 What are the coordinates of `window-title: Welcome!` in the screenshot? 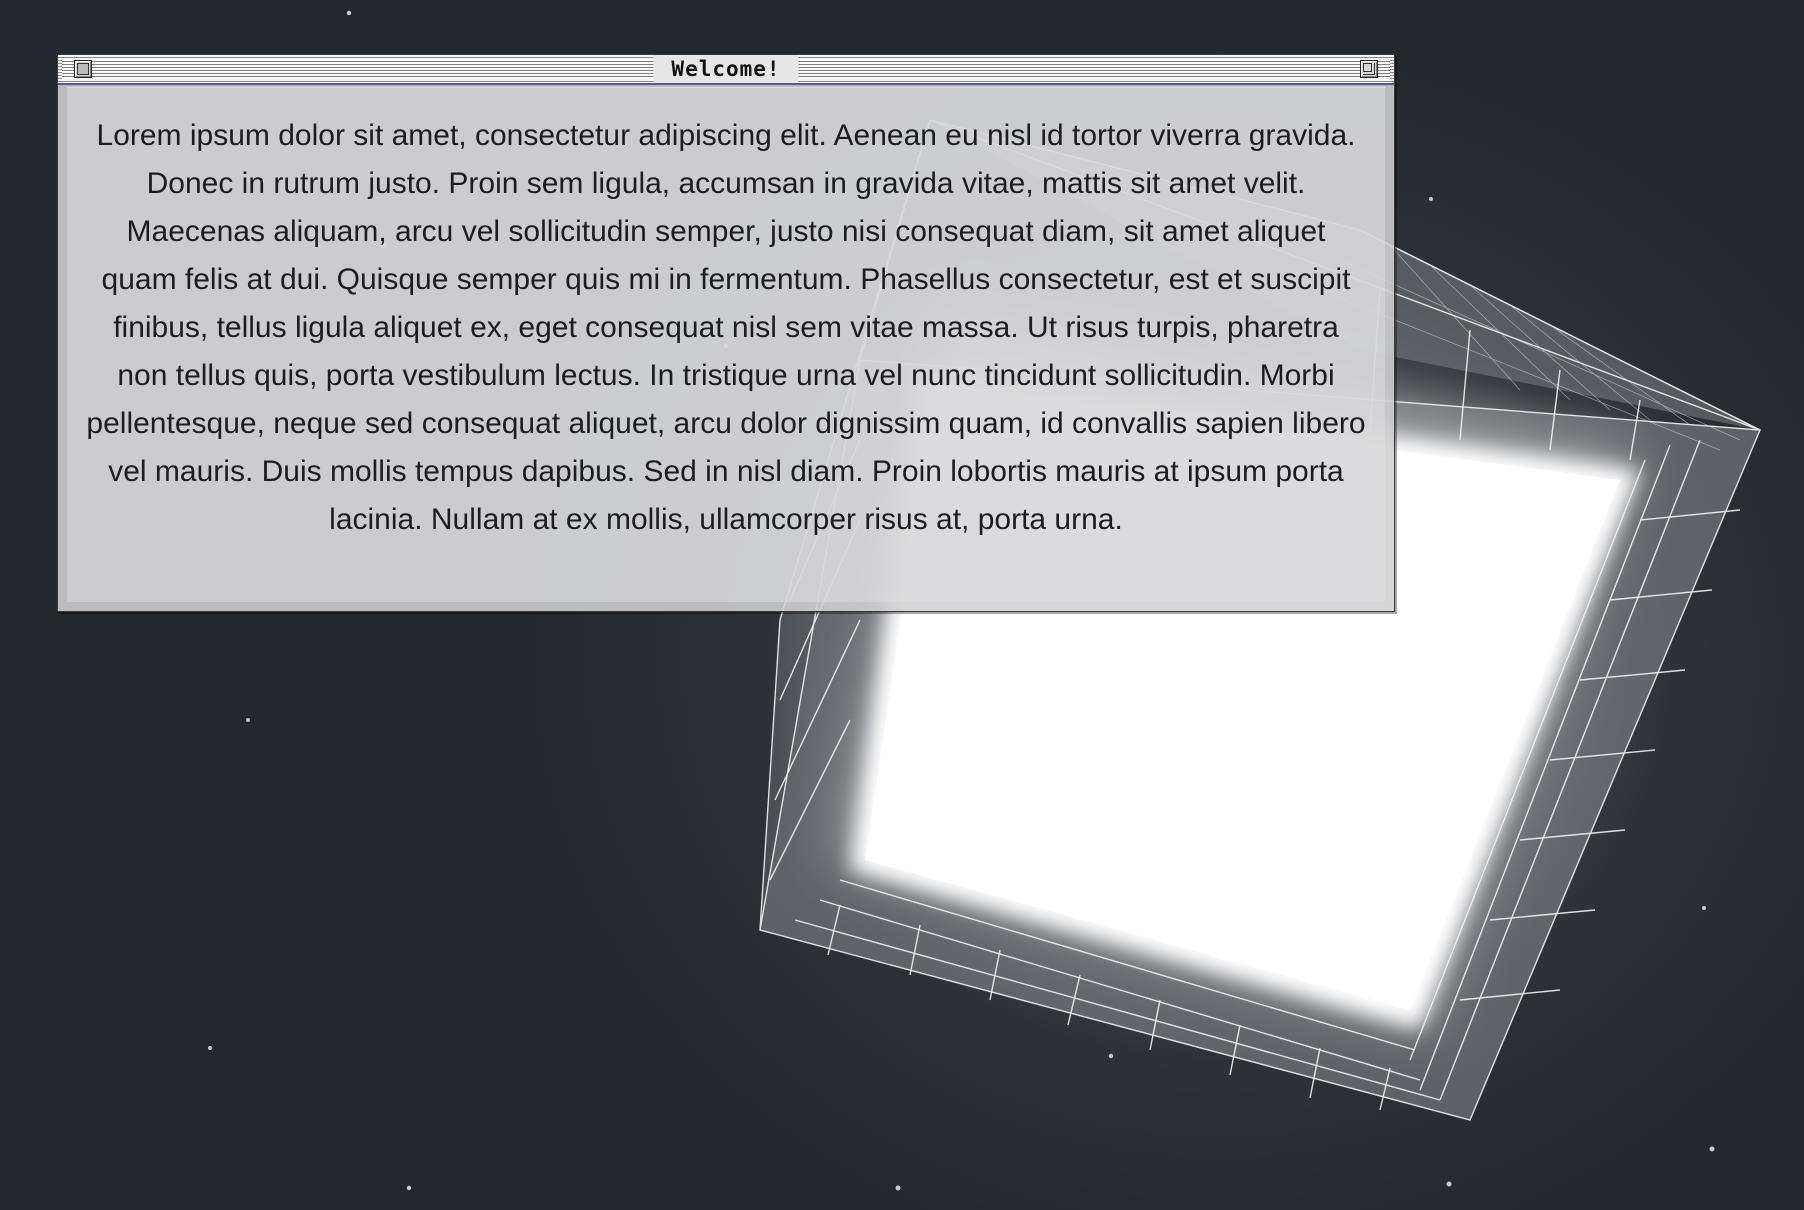 It's located at (726, 69).